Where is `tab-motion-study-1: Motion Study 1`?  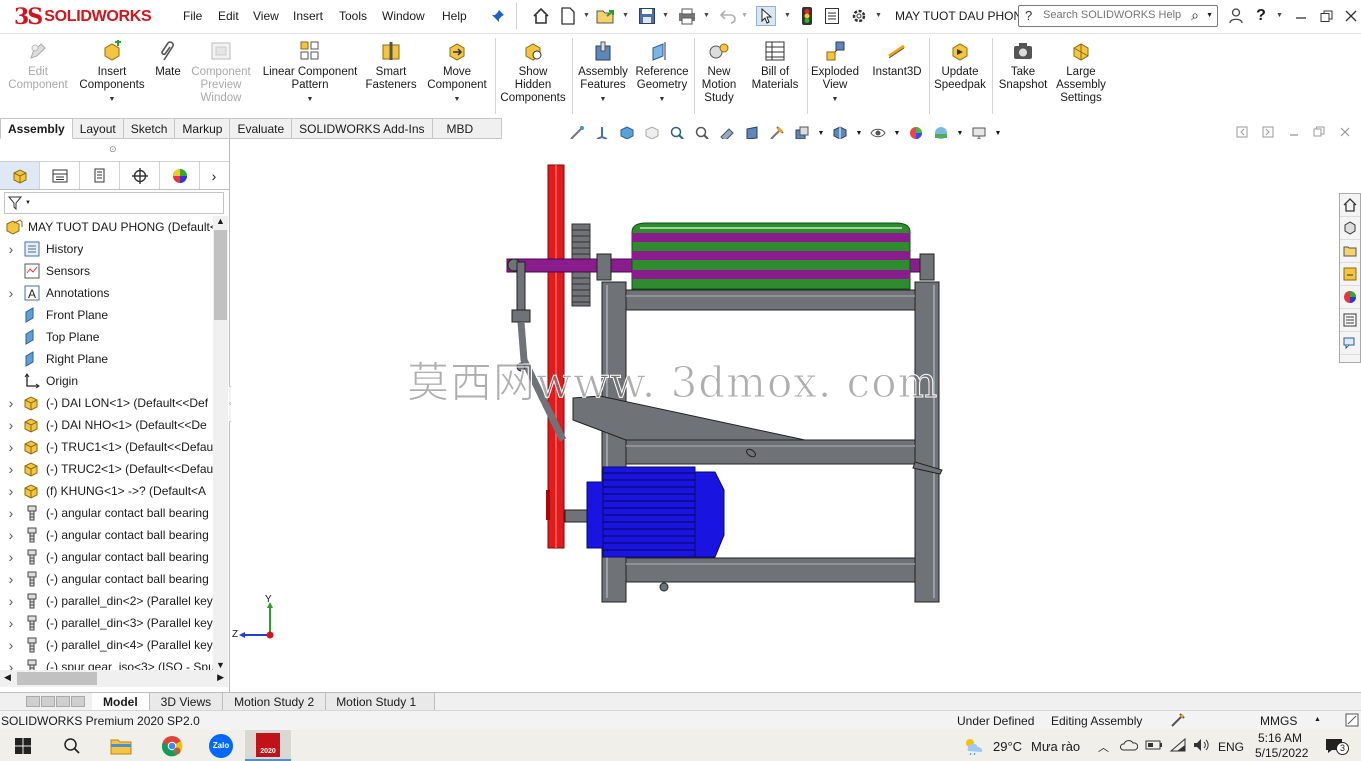 tab-motion-study-1: Motion Study 1 is located at coordinates (381, 701).